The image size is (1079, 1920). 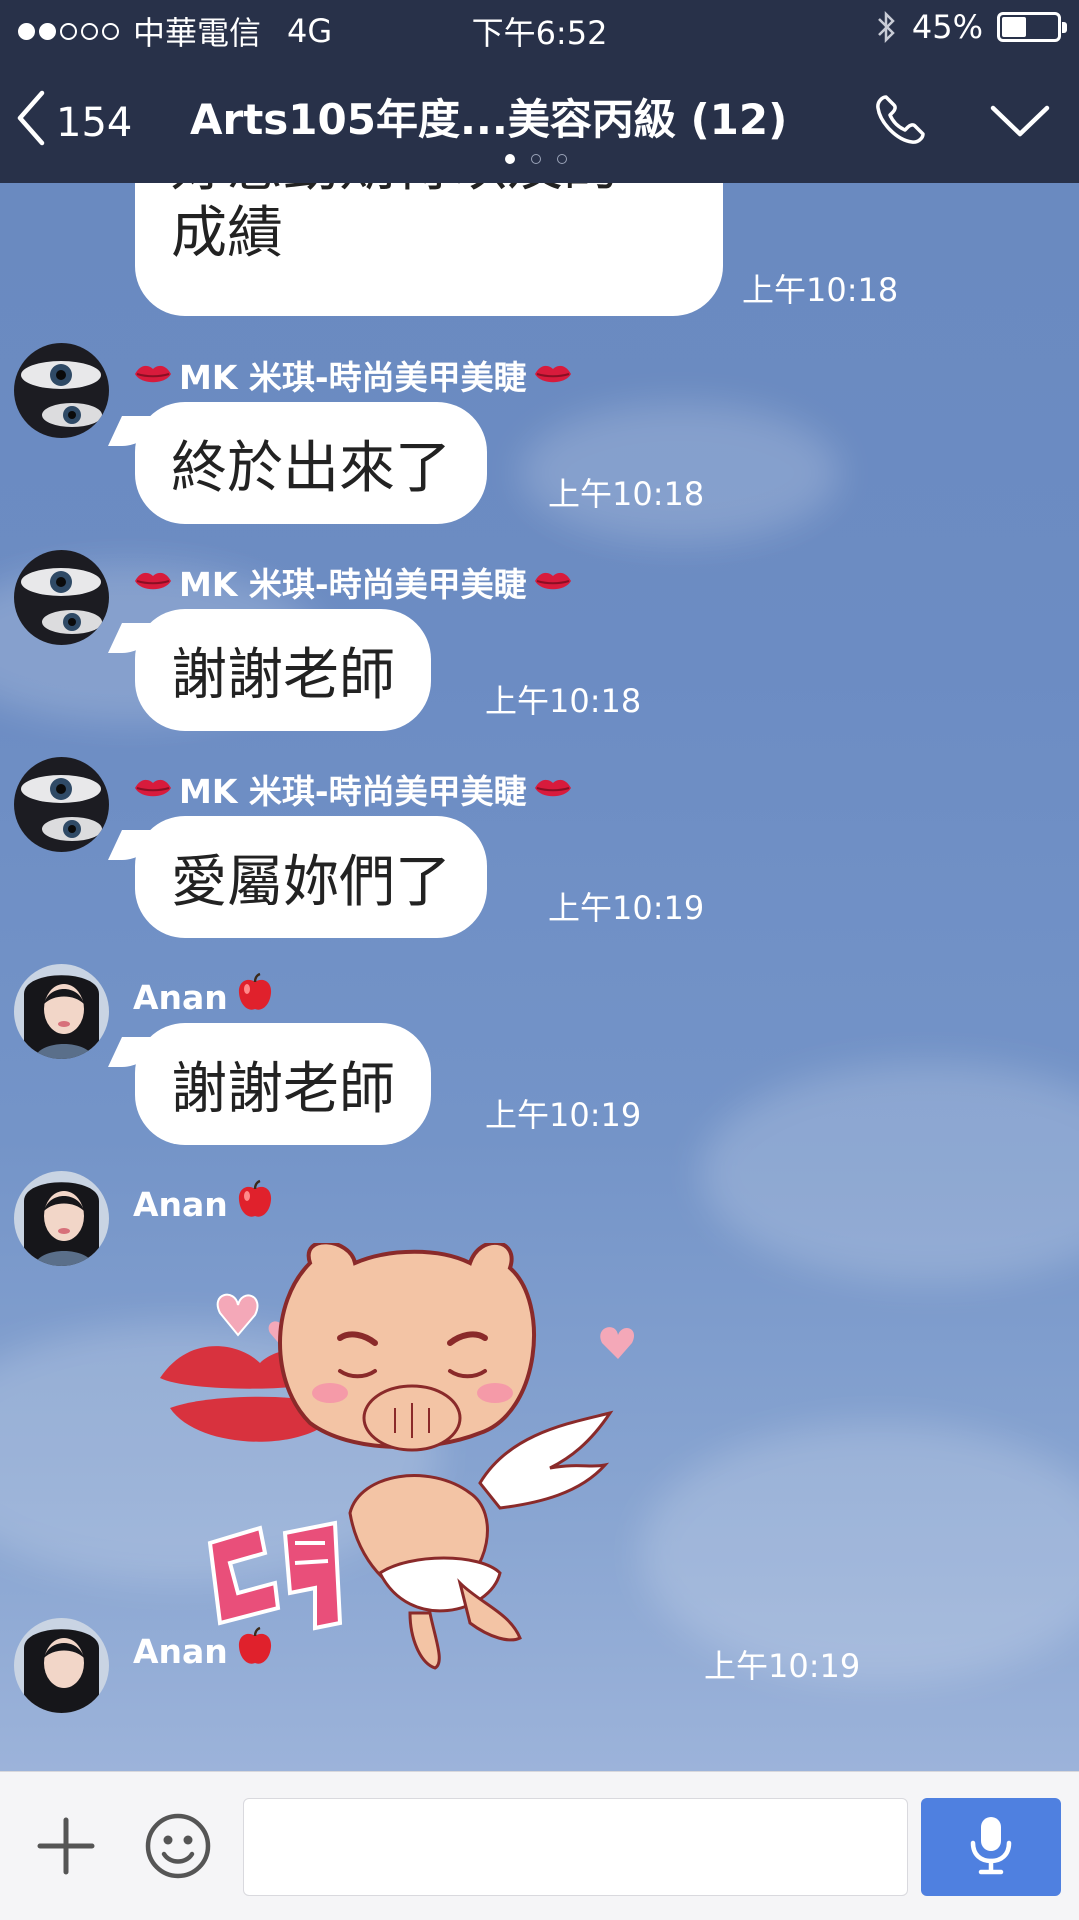 I want to click on message-text: 終於出來了, so click(x=311, y=468).